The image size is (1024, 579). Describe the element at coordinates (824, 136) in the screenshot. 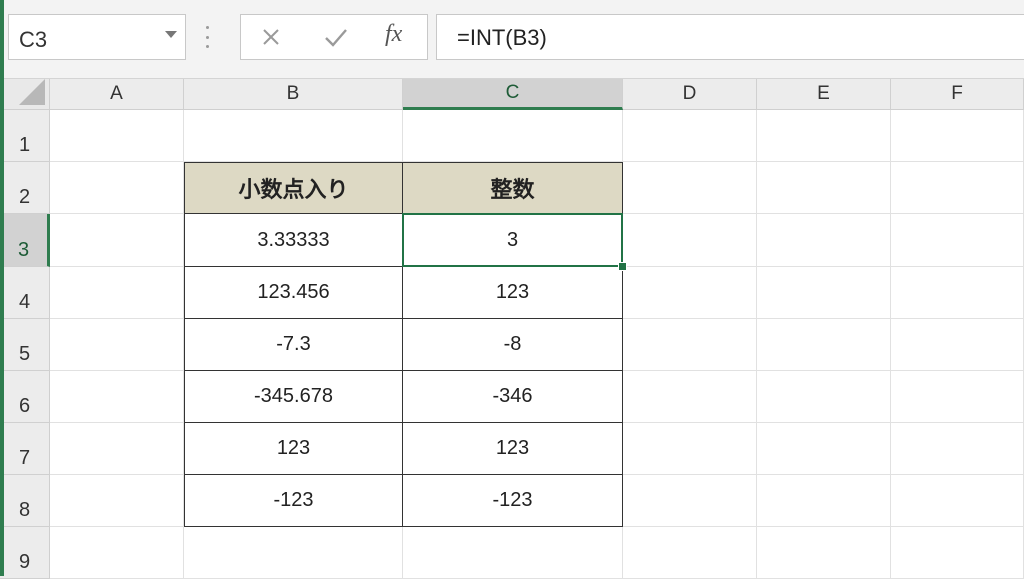

I see `cell-e1` at that location.